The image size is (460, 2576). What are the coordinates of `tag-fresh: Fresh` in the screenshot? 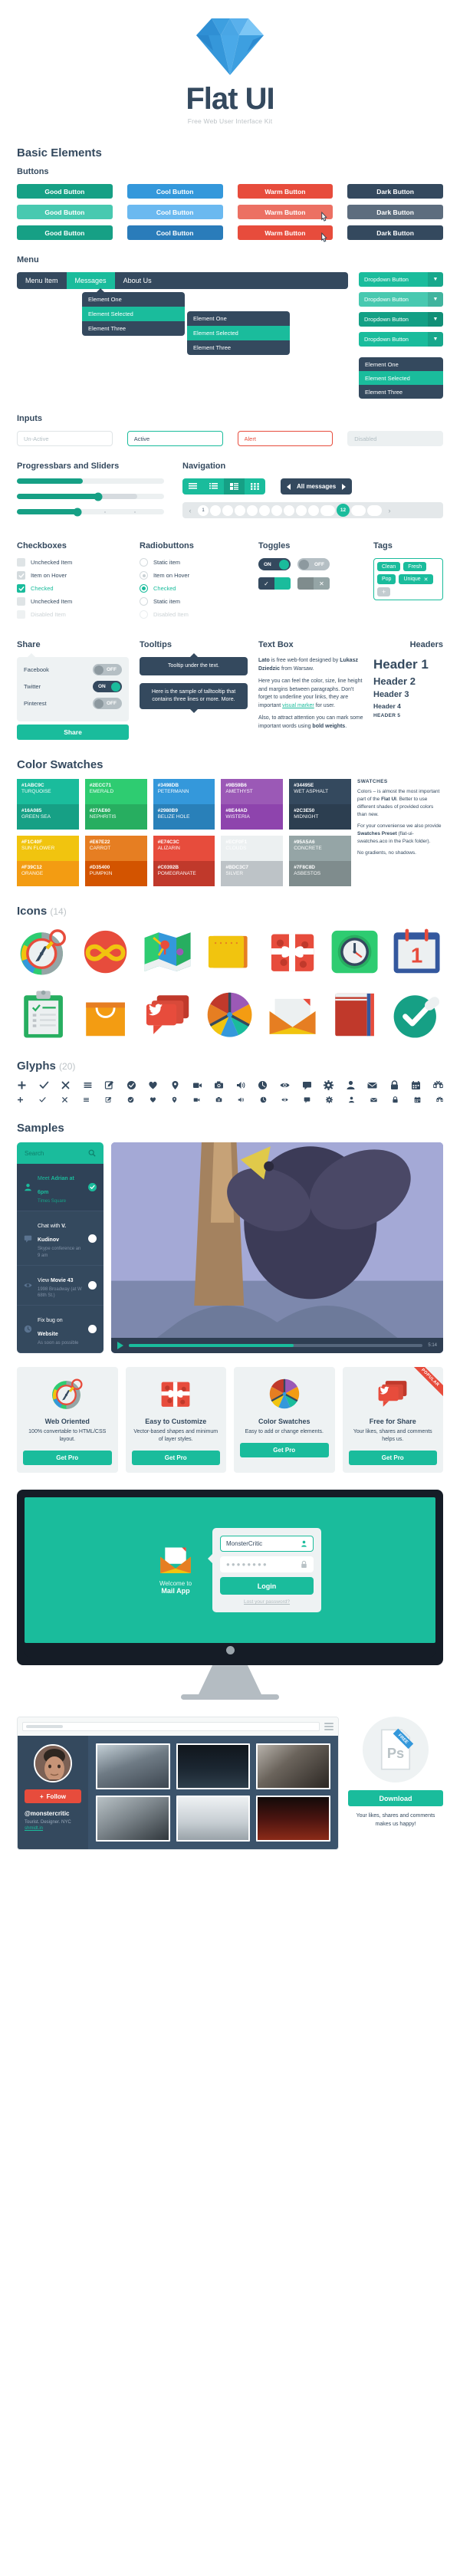 It's located at (415, 566).